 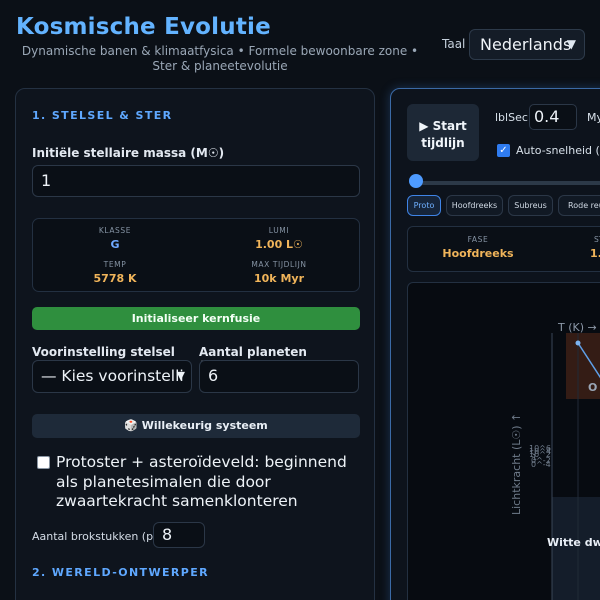 What do you see at coordinates (416, 181) in the screenshot?
I see `timeline-slider-thumb` at bounding box center [416, 181].